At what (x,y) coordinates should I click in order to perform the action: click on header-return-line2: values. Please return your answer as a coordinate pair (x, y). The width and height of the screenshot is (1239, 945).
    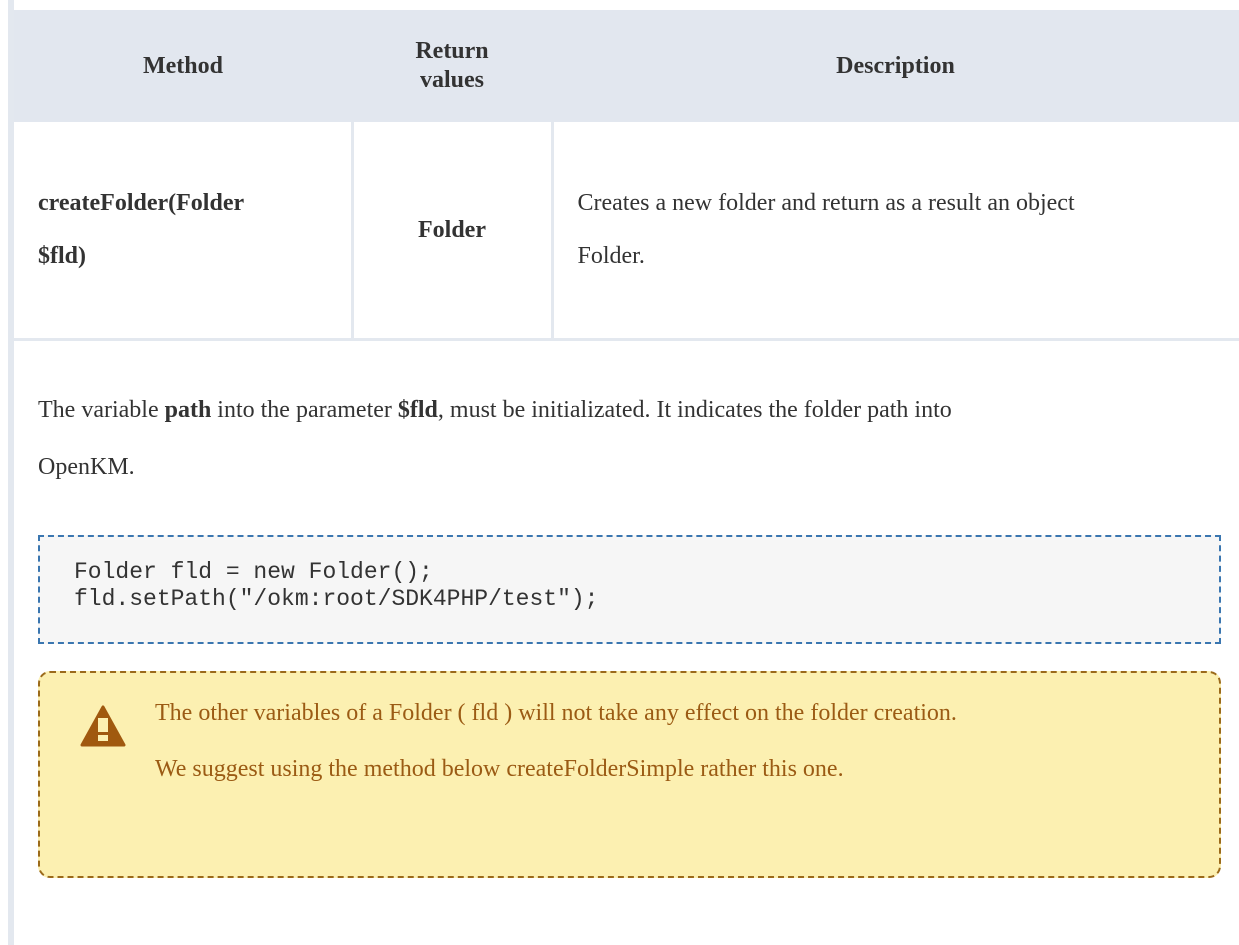
    Looking at the image, I should click on (451, 80).